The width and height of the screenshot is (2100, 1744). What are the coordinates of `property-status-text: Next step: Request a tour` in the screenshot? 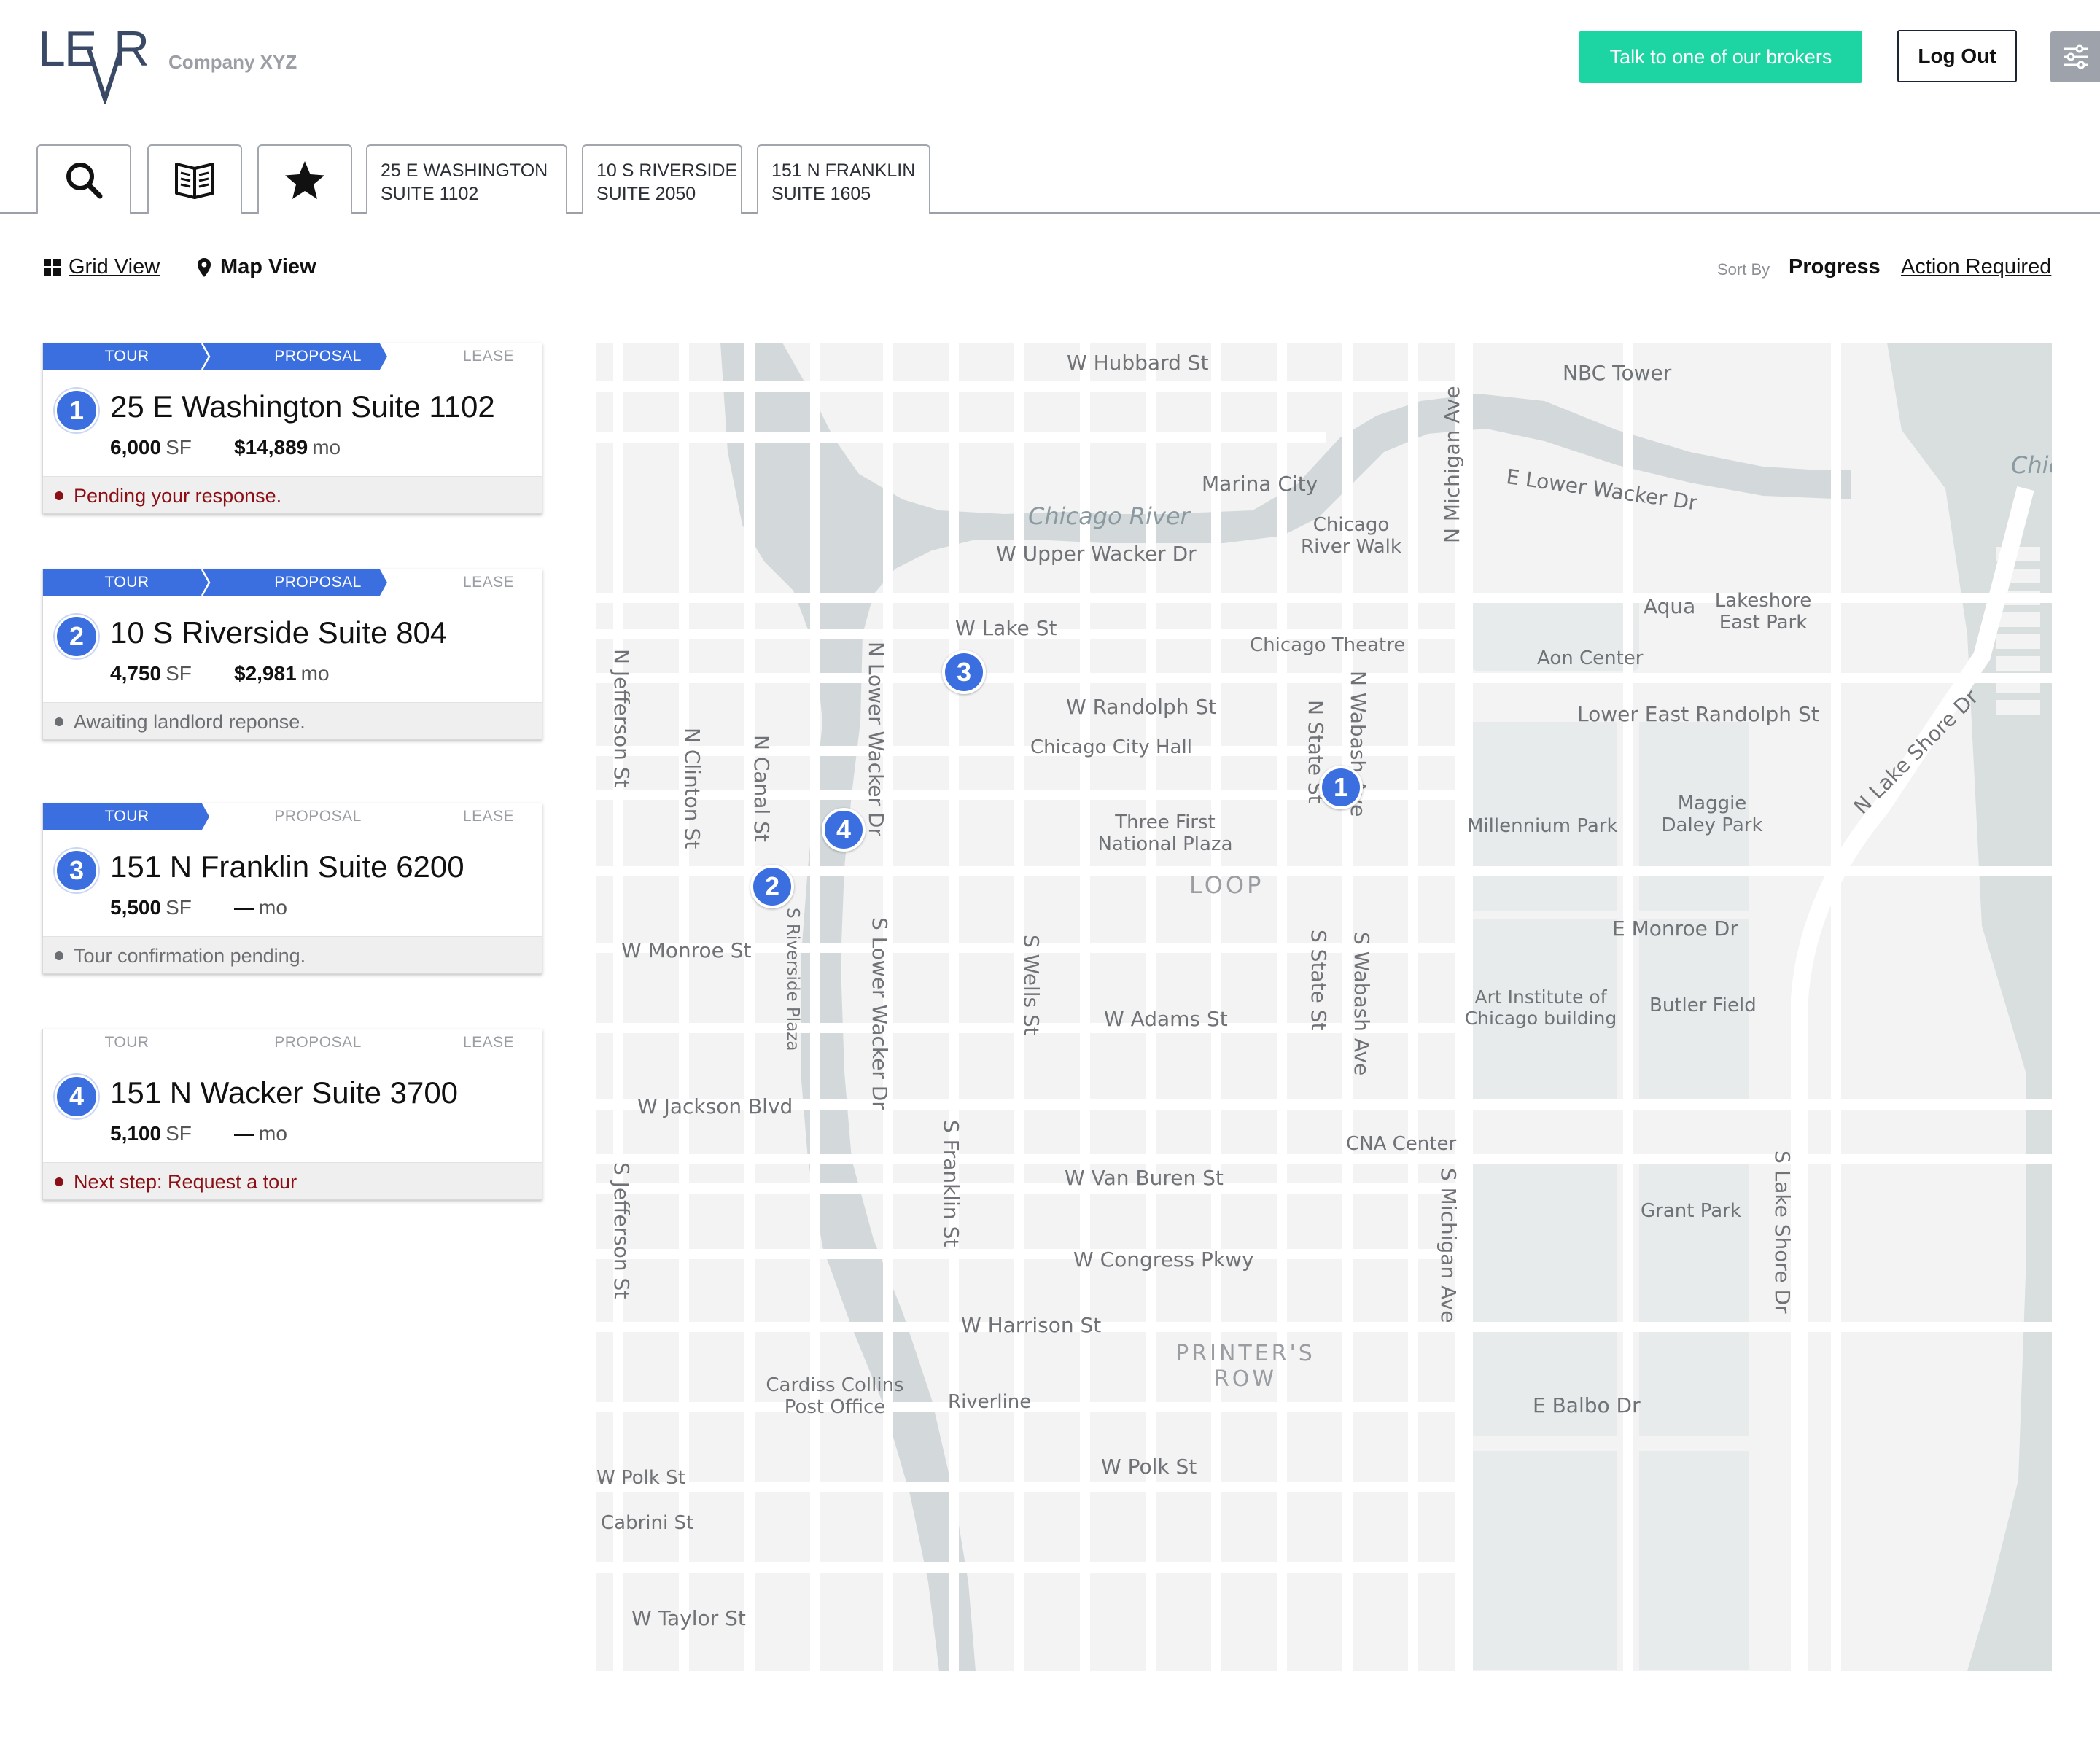 It's located at (186, 1182).